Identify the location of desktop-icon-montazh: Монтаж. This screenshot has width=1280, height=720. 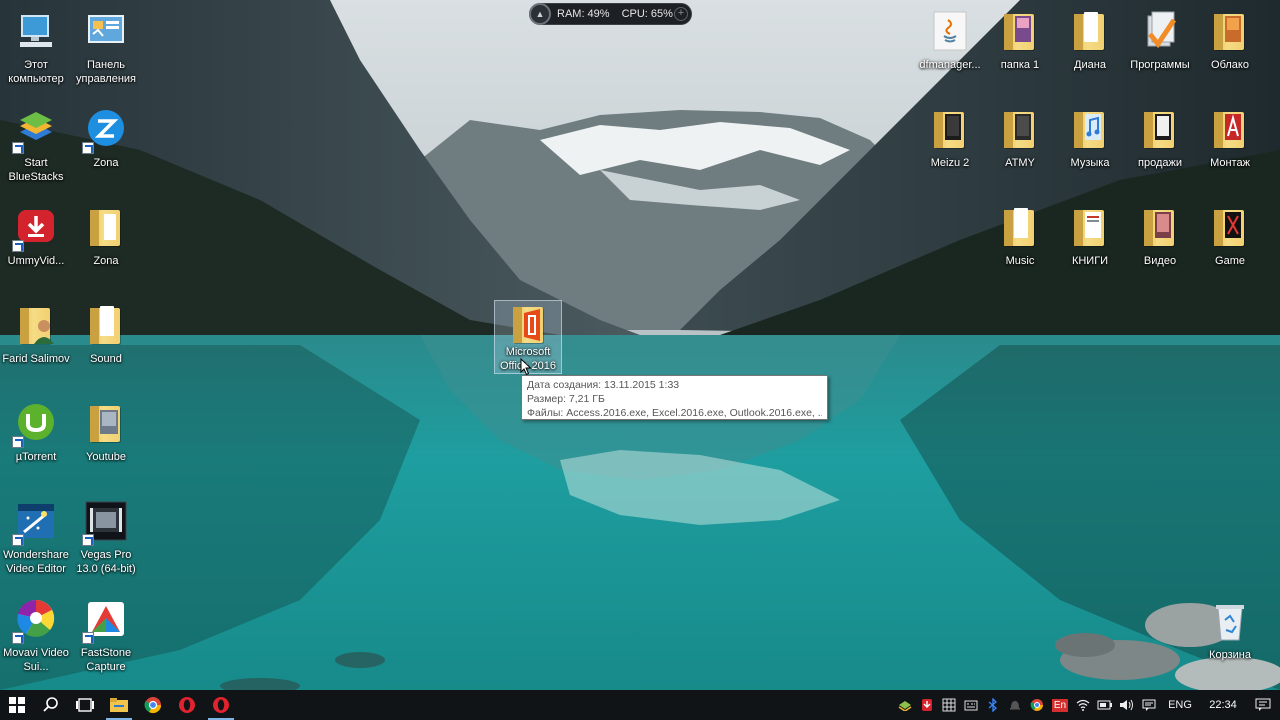
(1230, 147).